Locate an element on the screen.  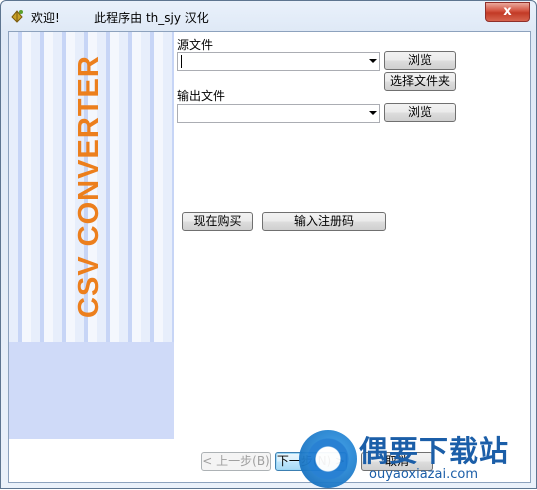
source-file-label: 源文件 is located at coordinates (195, 45).